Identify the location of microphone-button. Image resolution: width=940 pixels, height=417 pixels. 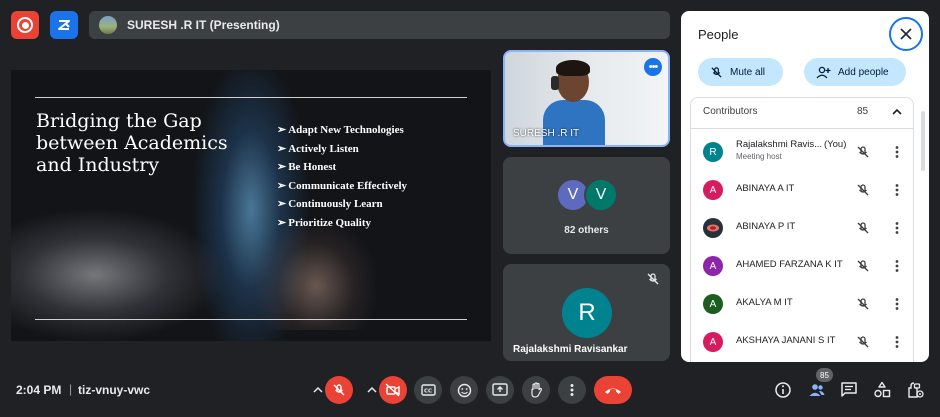
(339, 390).